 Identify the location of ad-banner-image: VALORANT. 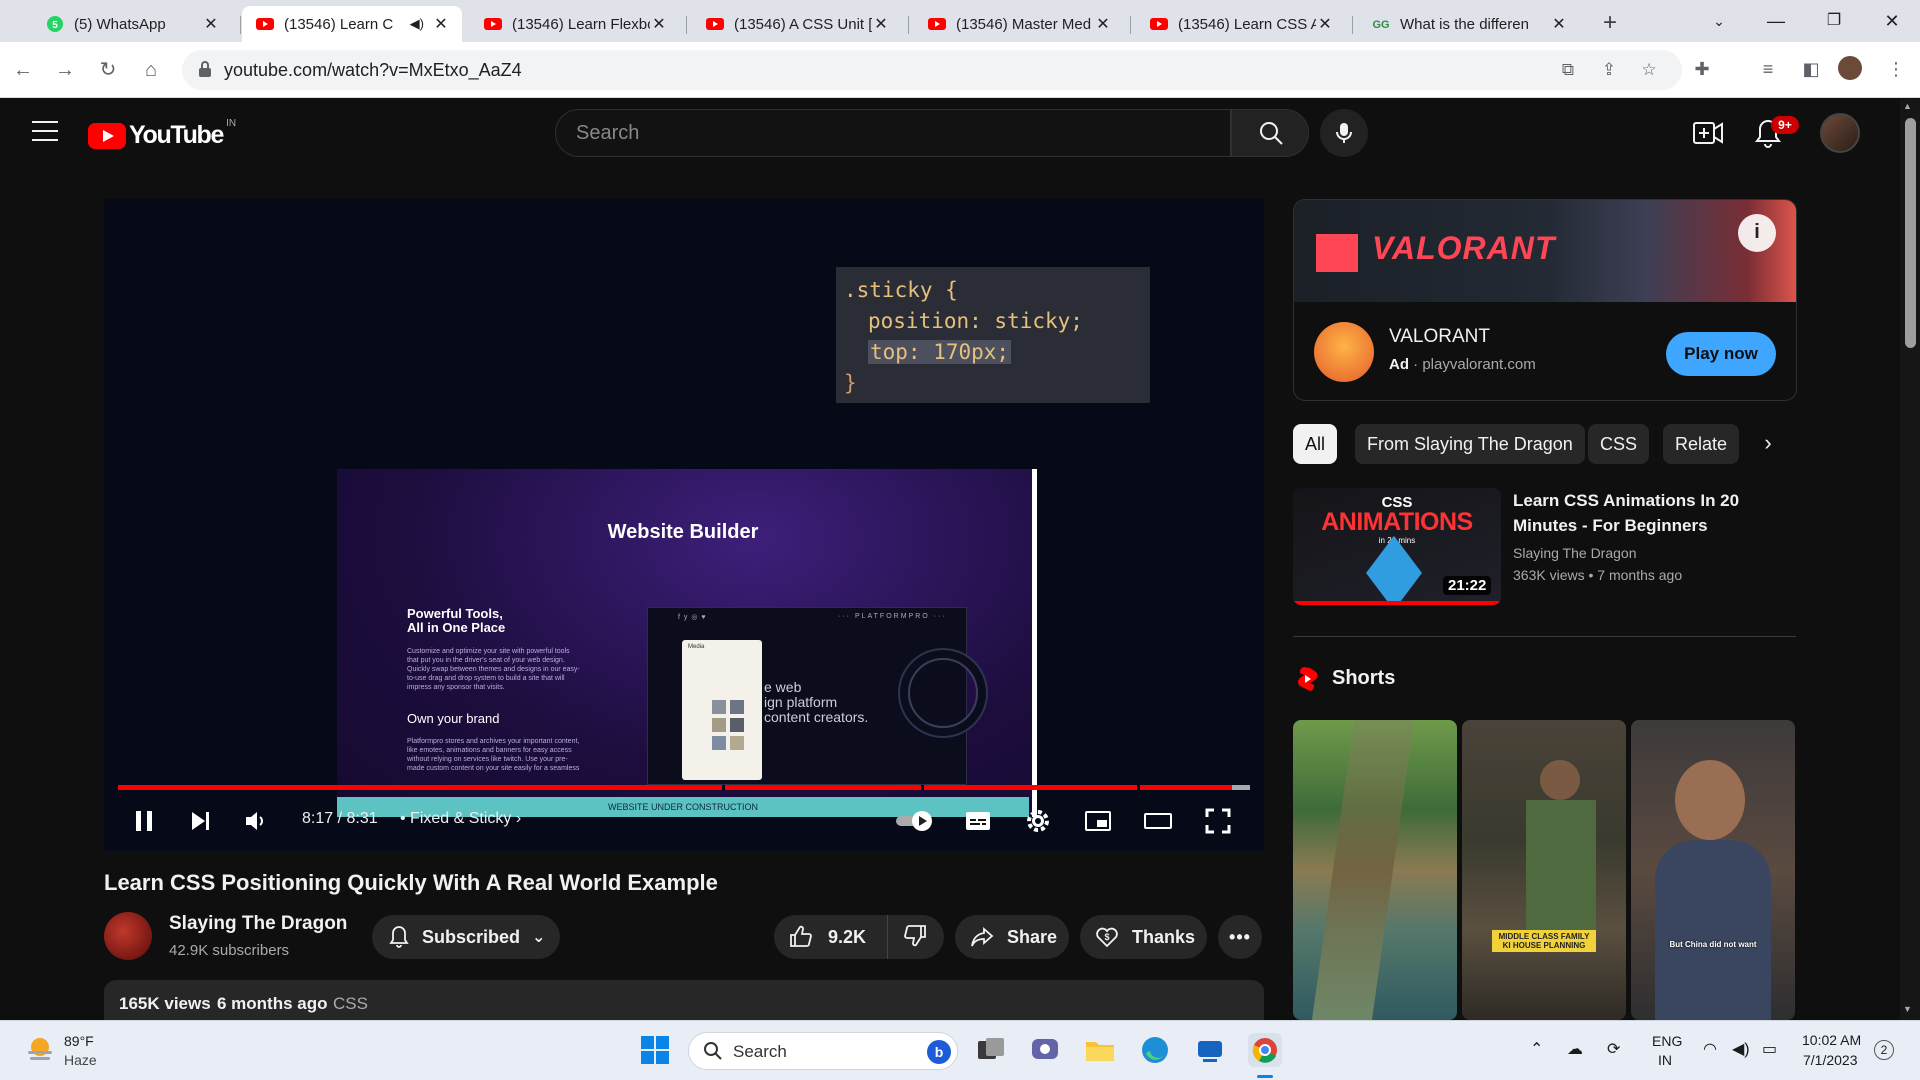
(1545, 251).